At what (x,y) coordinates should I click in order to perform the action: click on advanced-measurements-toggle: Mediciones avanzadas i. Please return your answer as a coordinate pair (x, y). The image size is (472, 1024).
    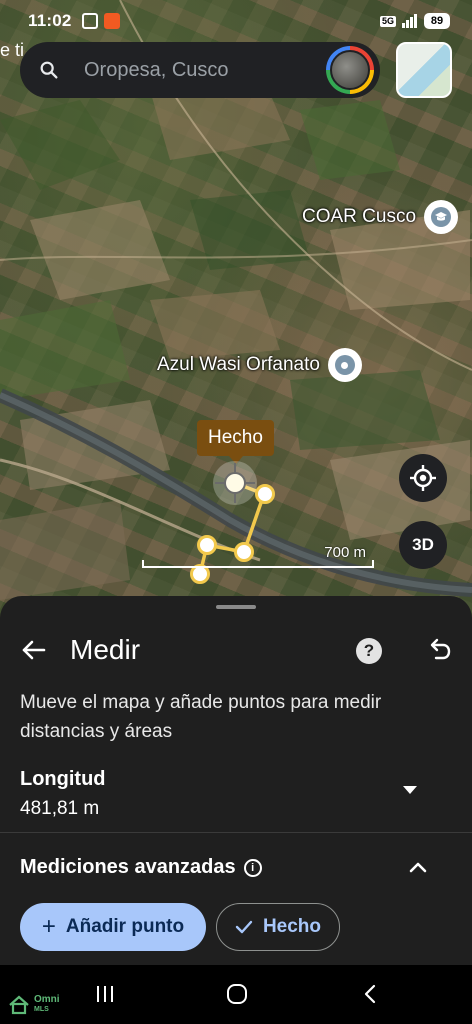
    Looking at the image, I should click on (141, 867).